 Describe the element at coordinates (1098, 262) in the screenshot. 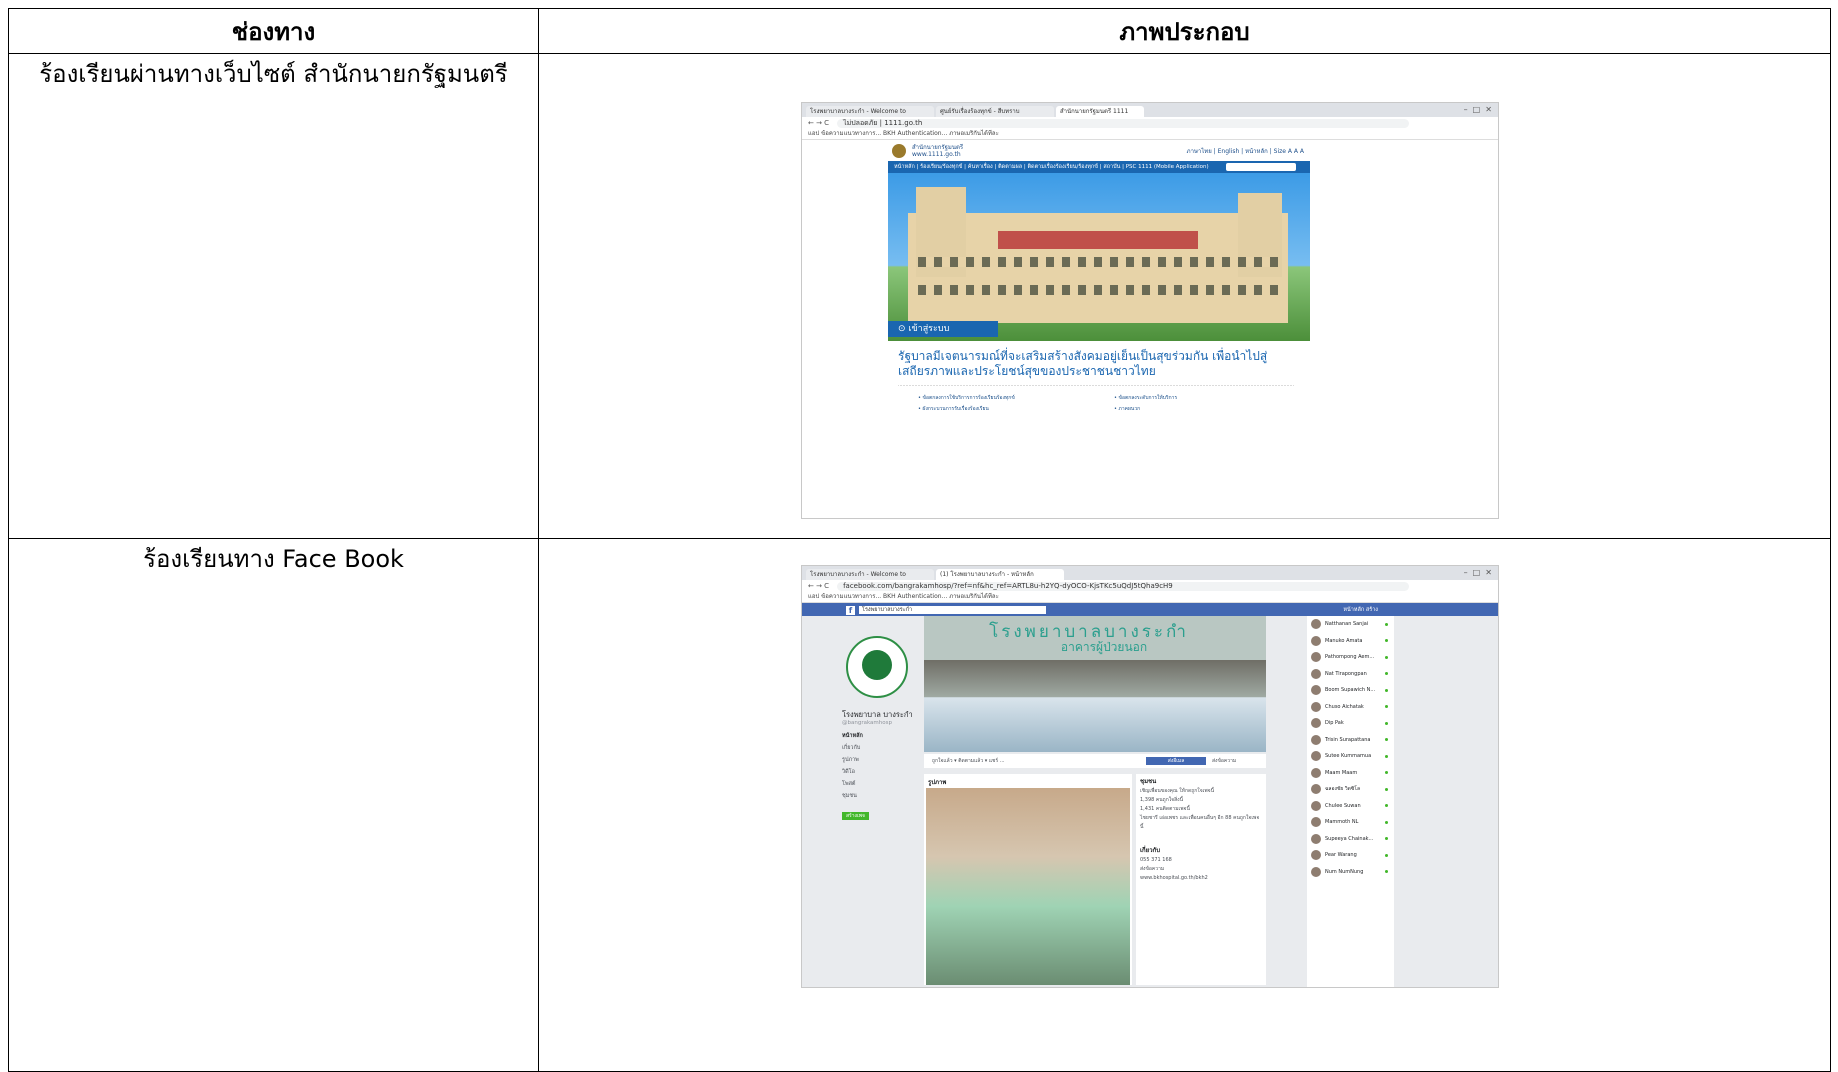

I see `window-row` at that location.